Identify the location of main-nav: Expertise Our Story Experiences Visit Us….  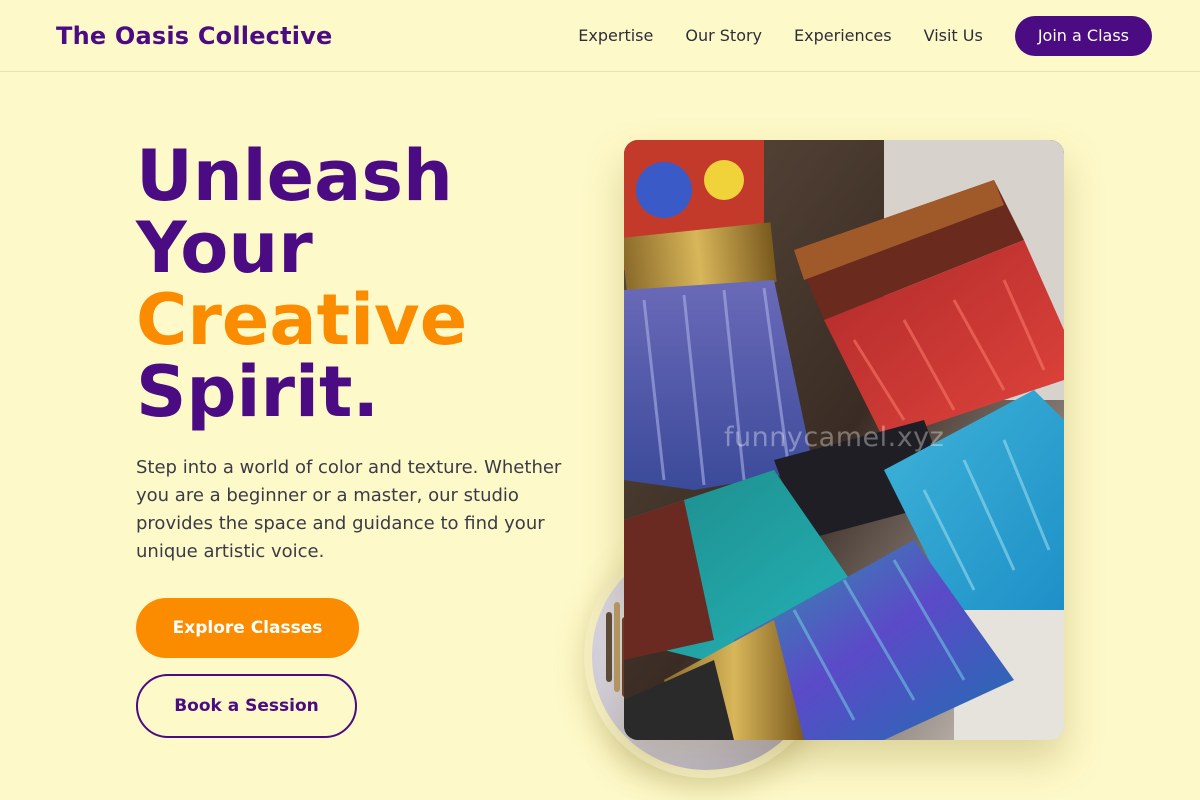
(865, 35).